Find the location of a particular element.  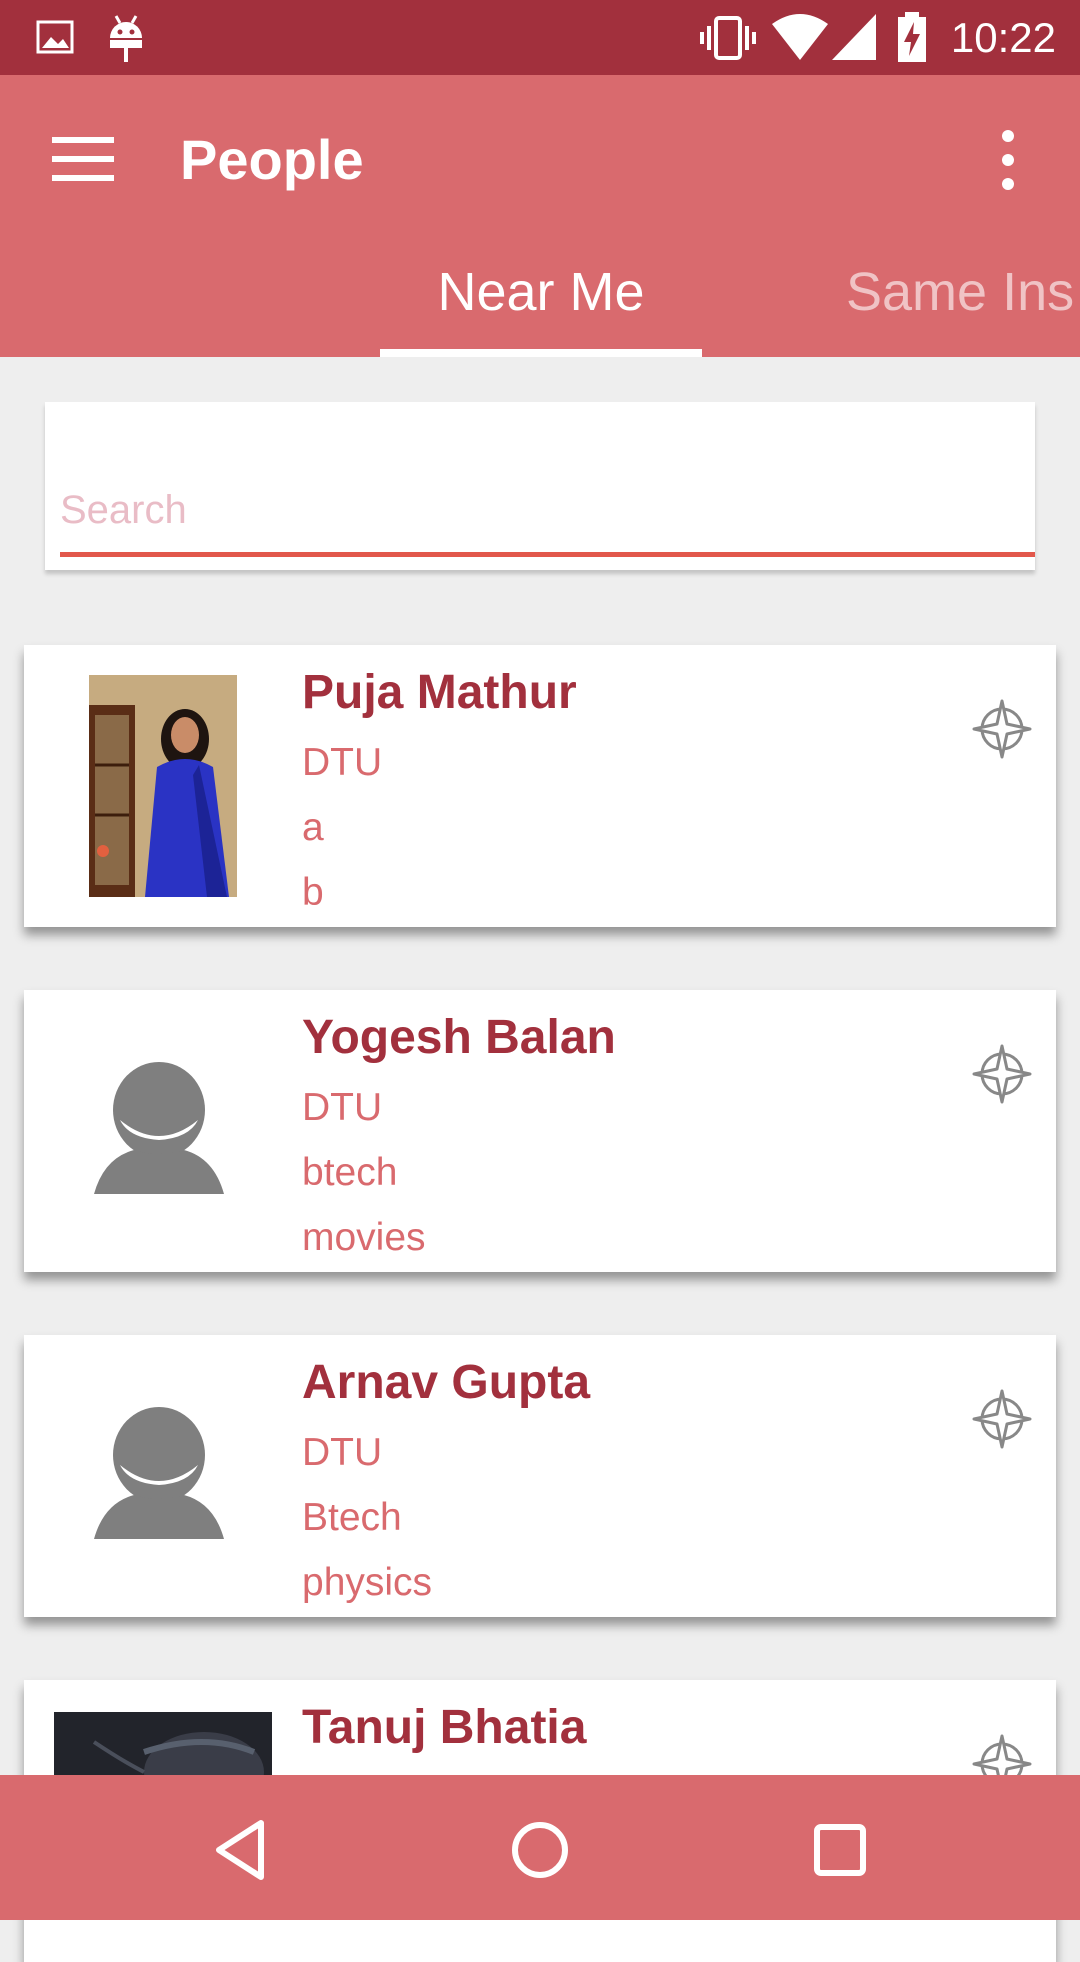

home-icon is located at coordinates (540, 1850).